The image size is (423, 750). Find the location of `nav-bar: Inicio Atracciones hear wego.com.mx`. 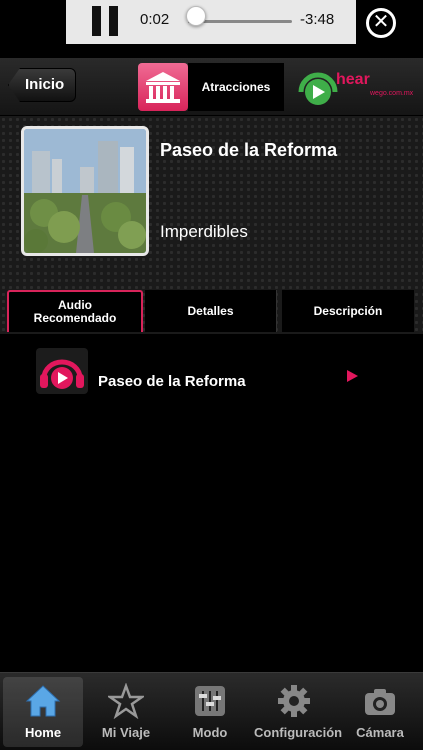

nav-bar: Inicio Atracciones hear wego.com.mx is located at coordinates (211, 87).